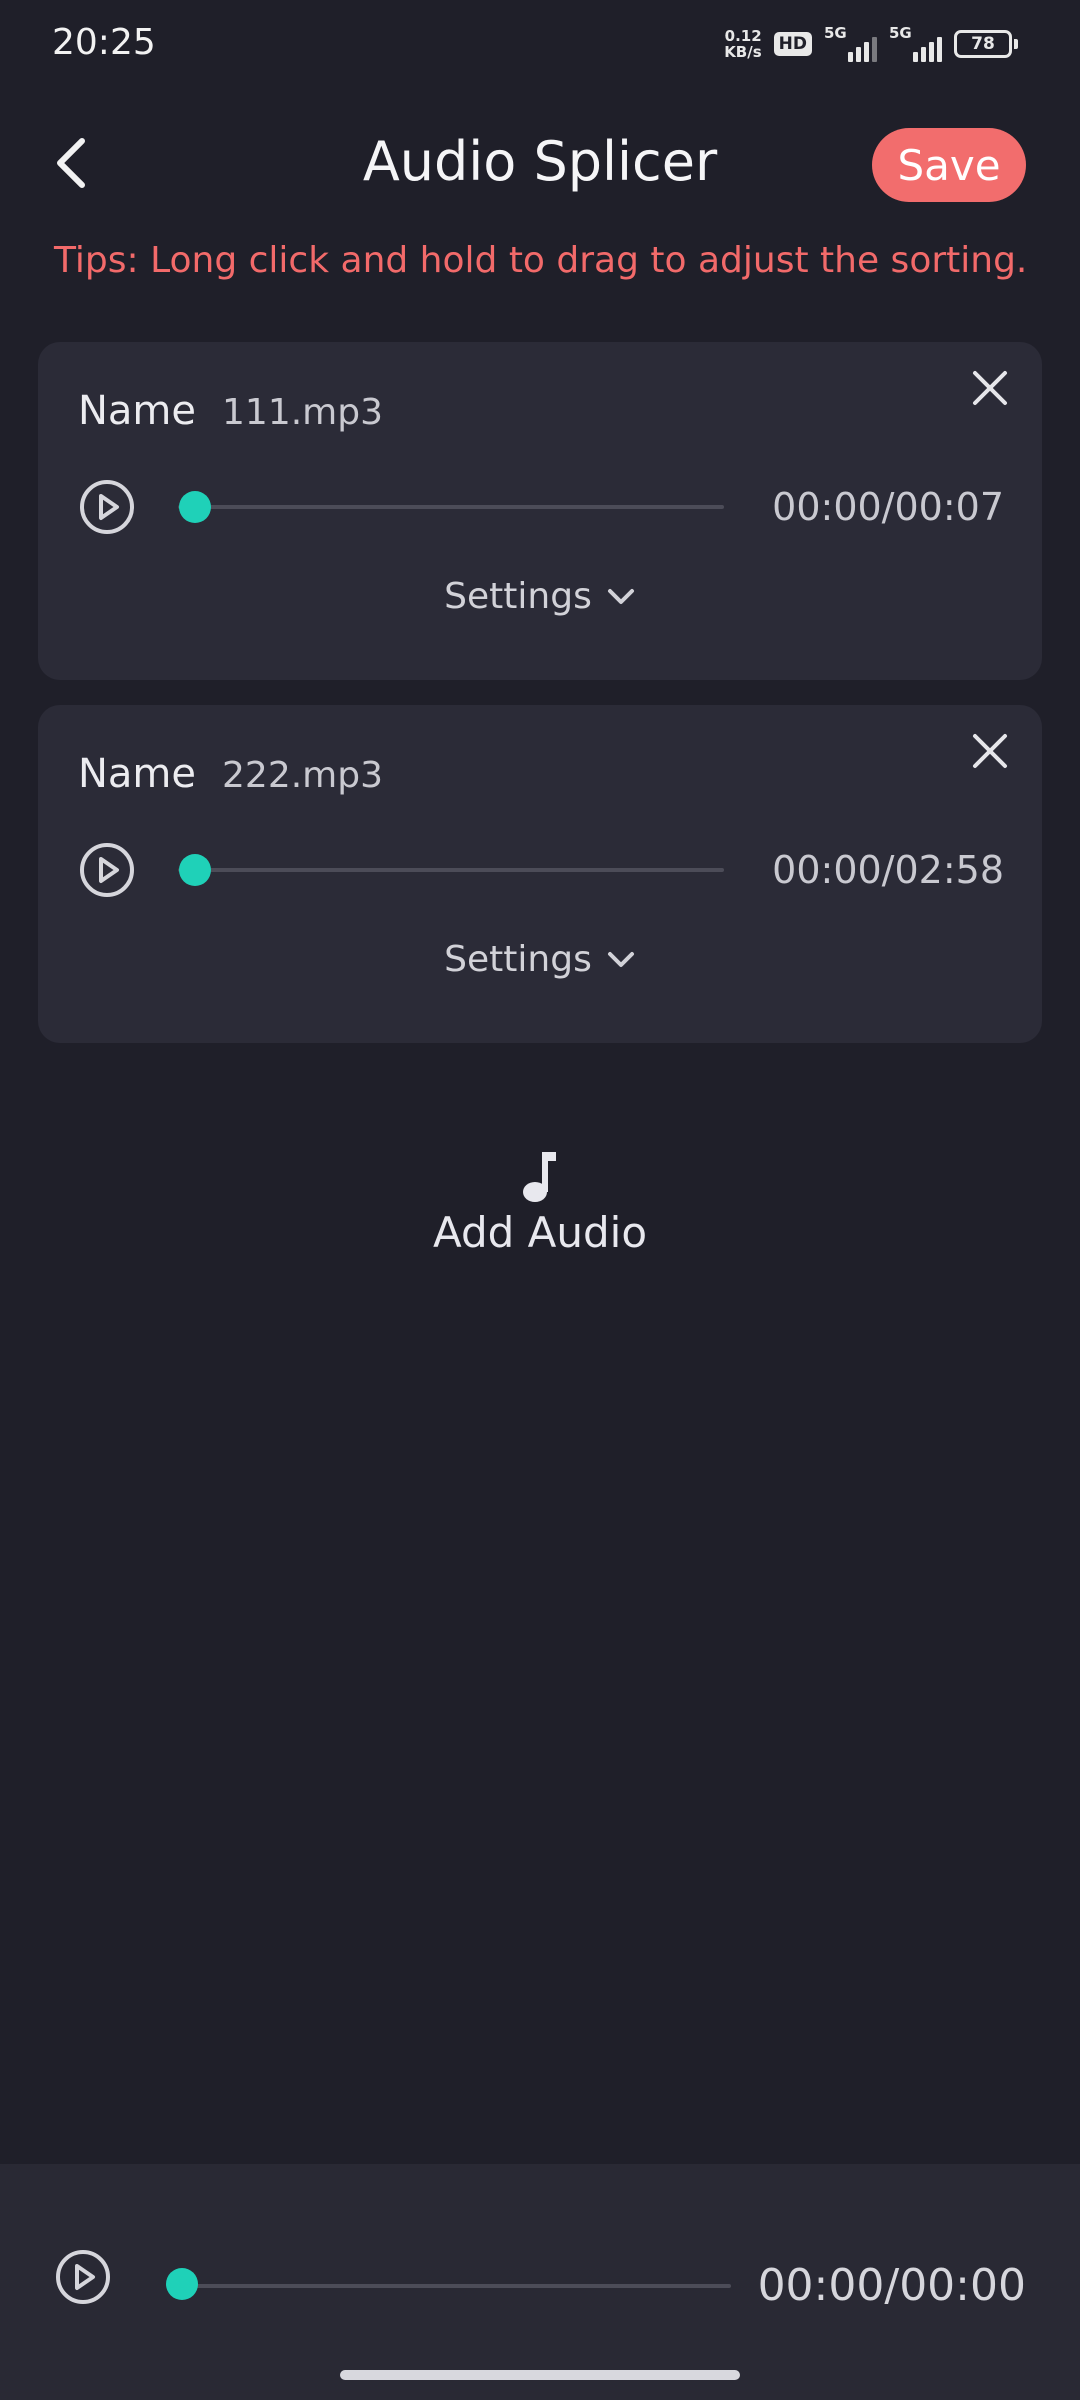 The width and height of the screenshot is (1080, 2400). Describe the element at coordinates (540, 874) in the screenshot. I see `audio-item: Name 222.mp3 00:00/02:58 Settings` at that location.